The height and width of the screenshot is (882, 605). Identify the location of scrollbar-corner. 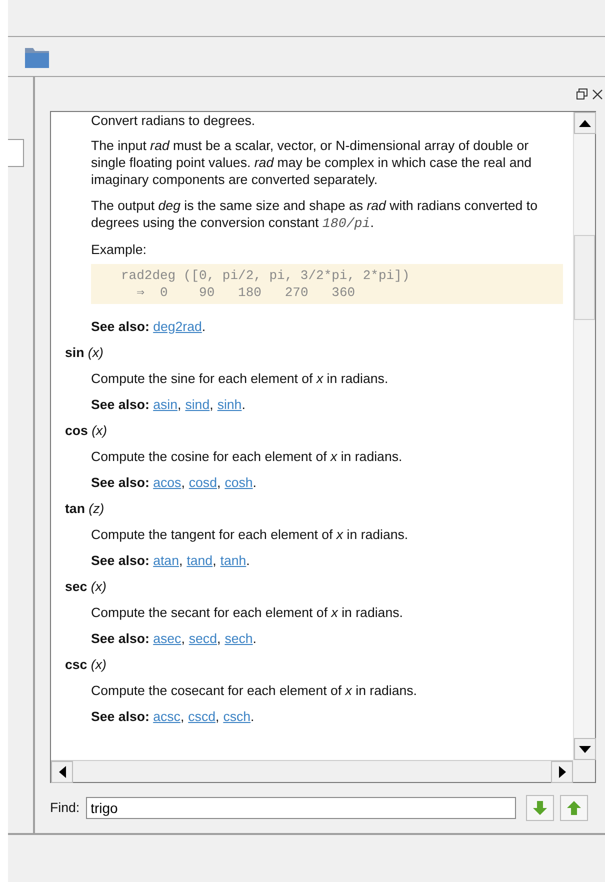
(584, 771).